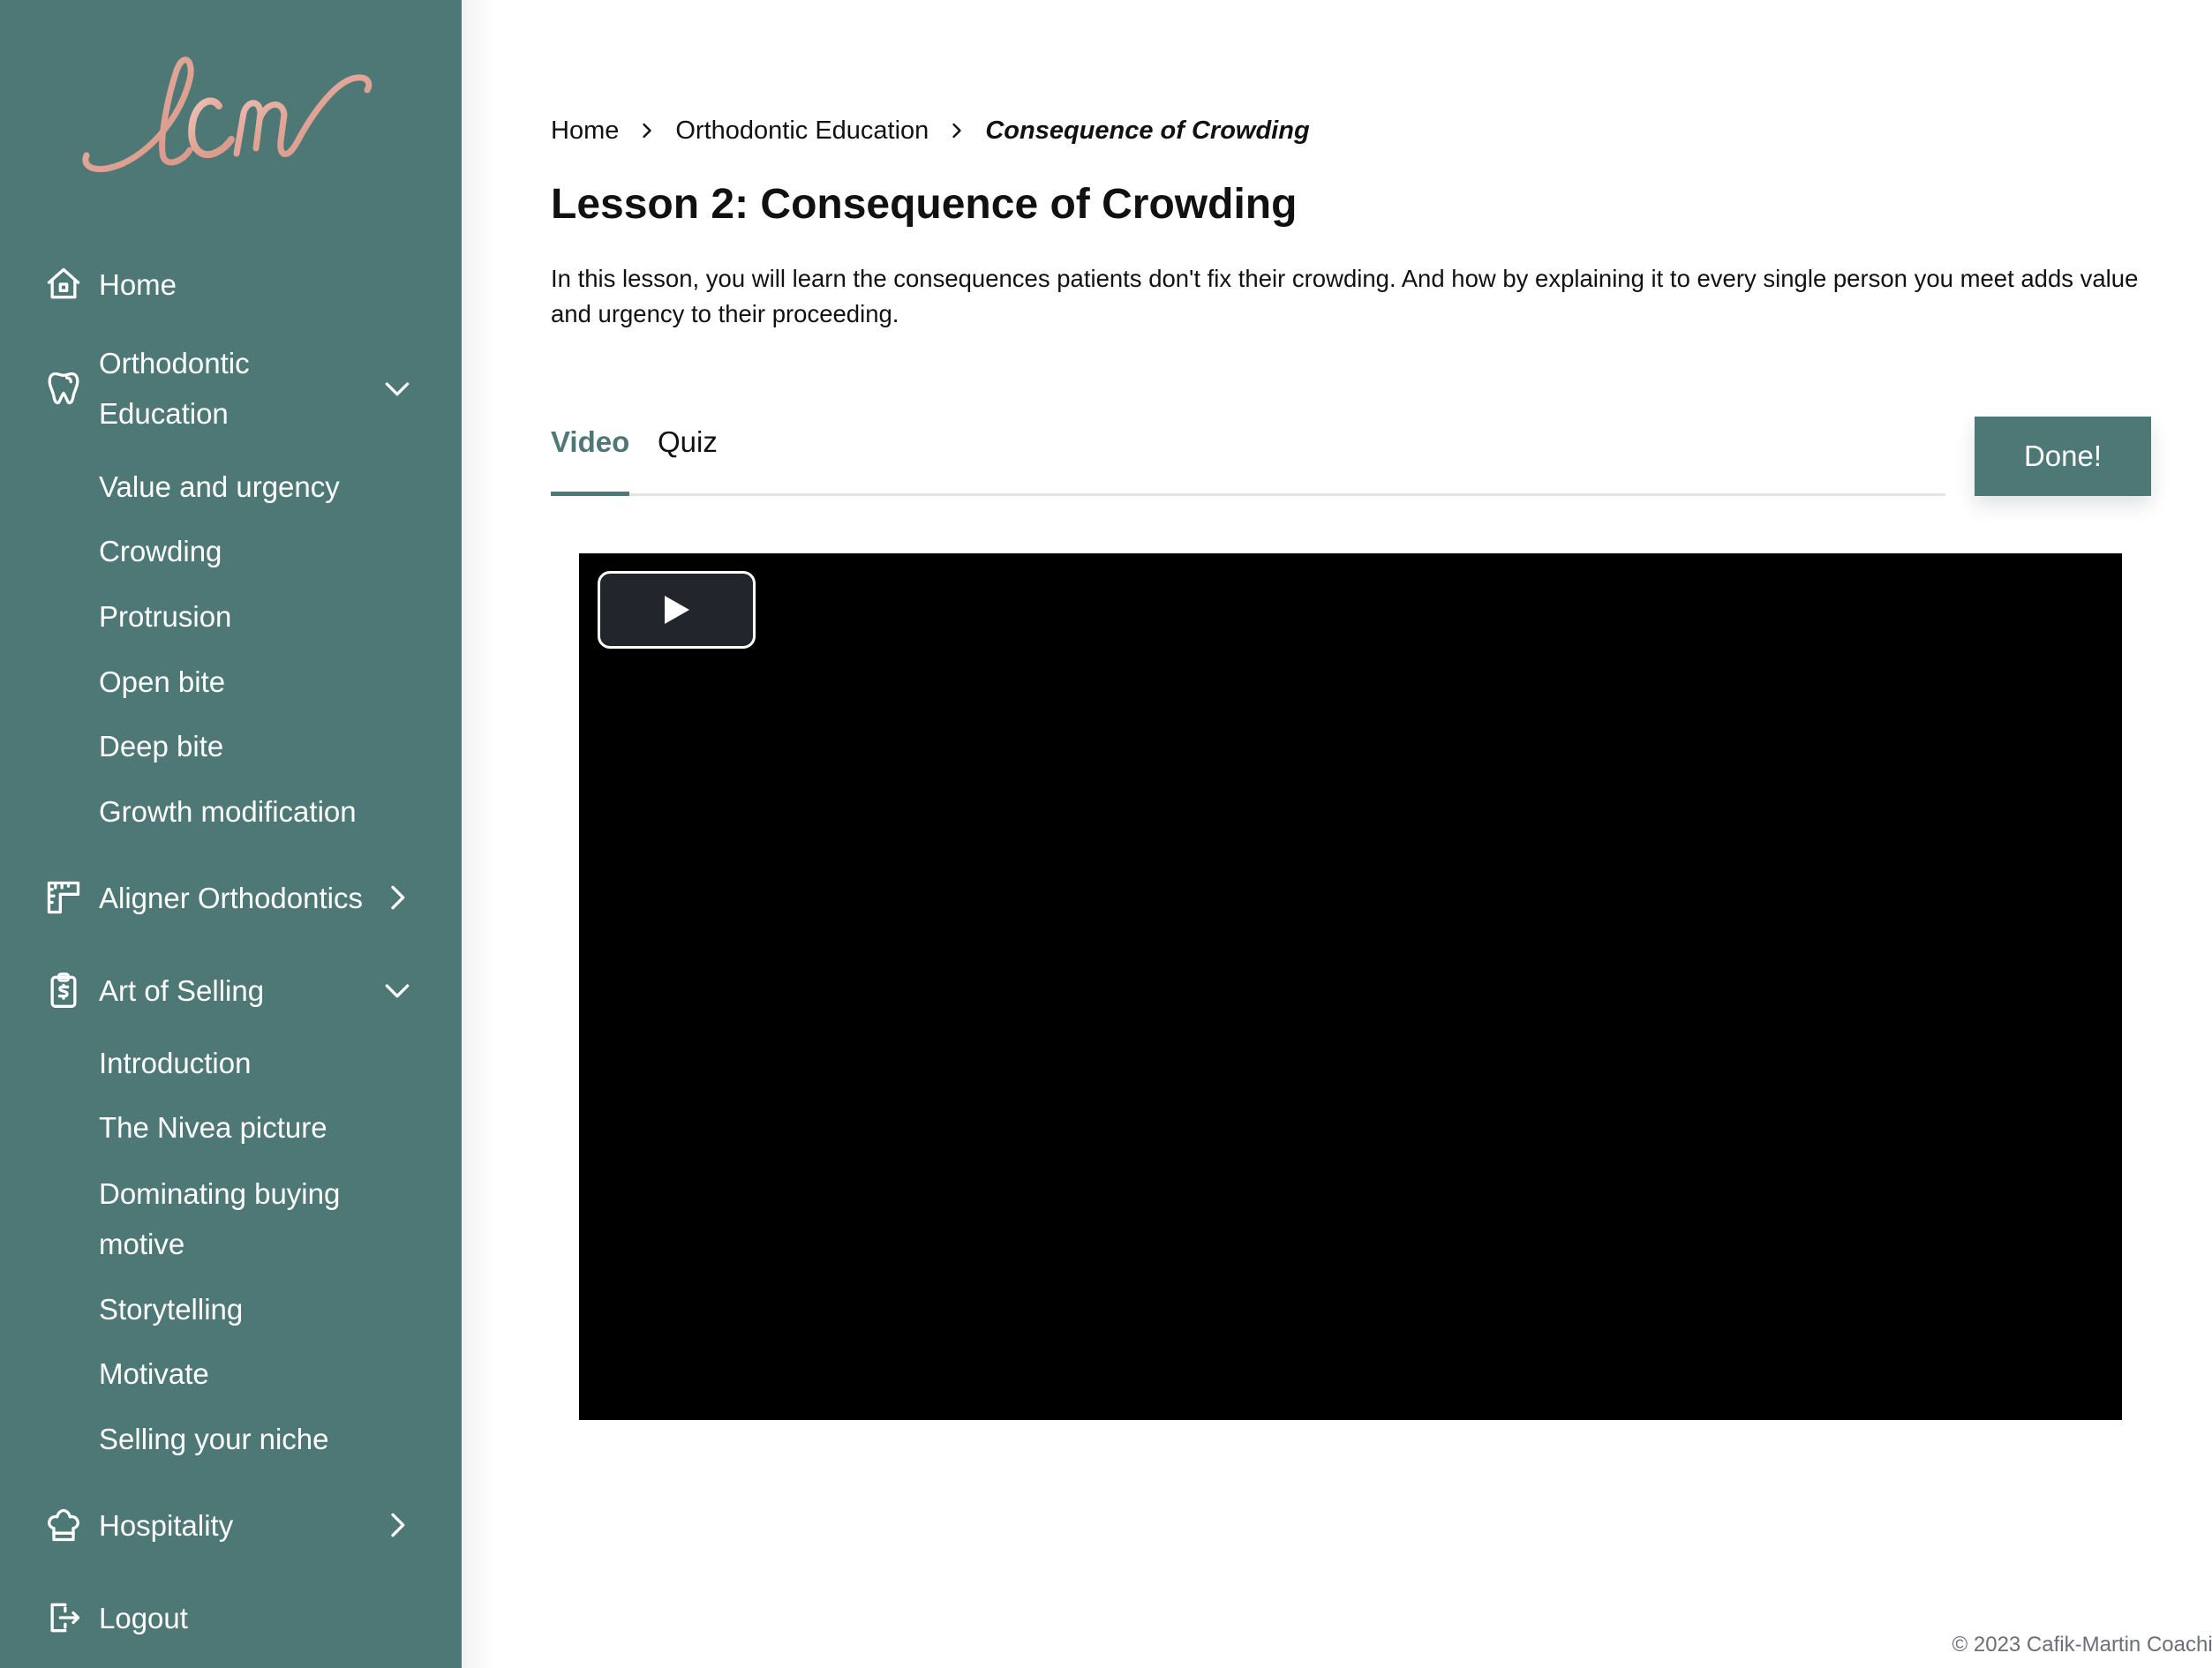 The image size is (2212, 1668). What do you see at coordinates (231, 1618) in the screenshot?
I see `sidebar-item-logout: Logout` at bounding box center [231, 1618].